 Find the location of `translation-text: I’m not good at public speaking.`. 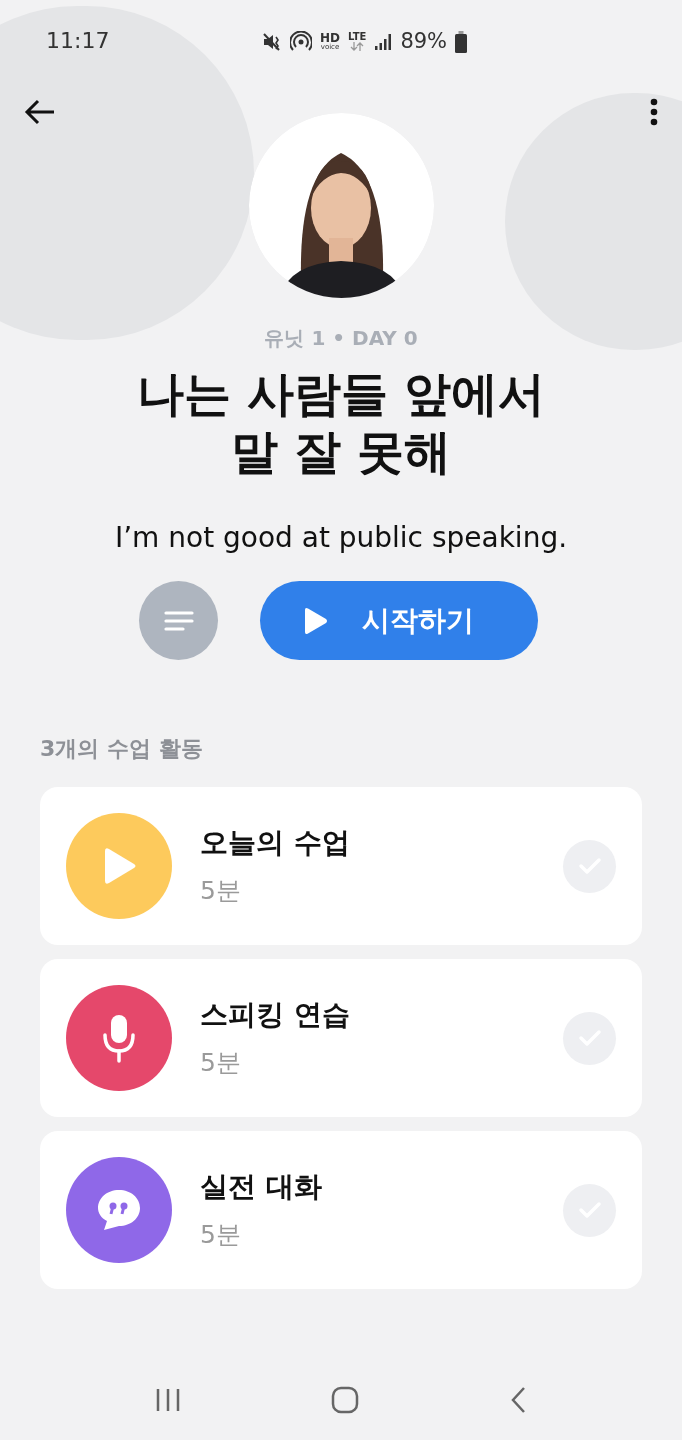

translation-text: I’m not good at public speaking. is located at coordinates (341, 538).